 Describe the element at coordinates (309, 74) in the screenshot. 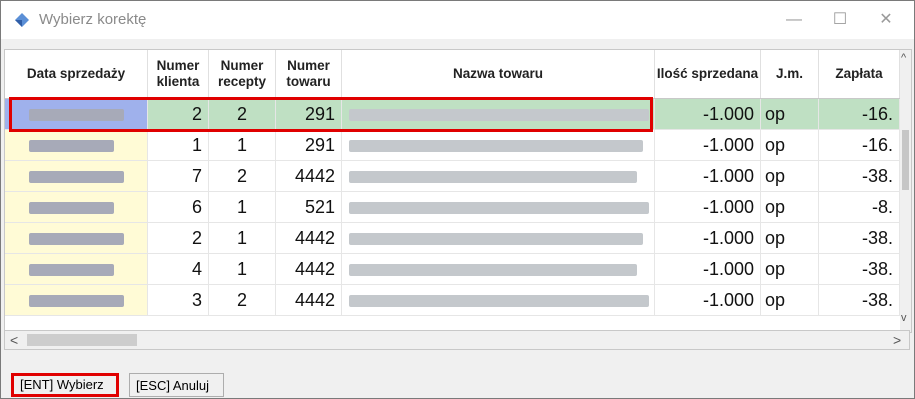

I see `col-header-numer-towaru: Numer towaru` at that location.